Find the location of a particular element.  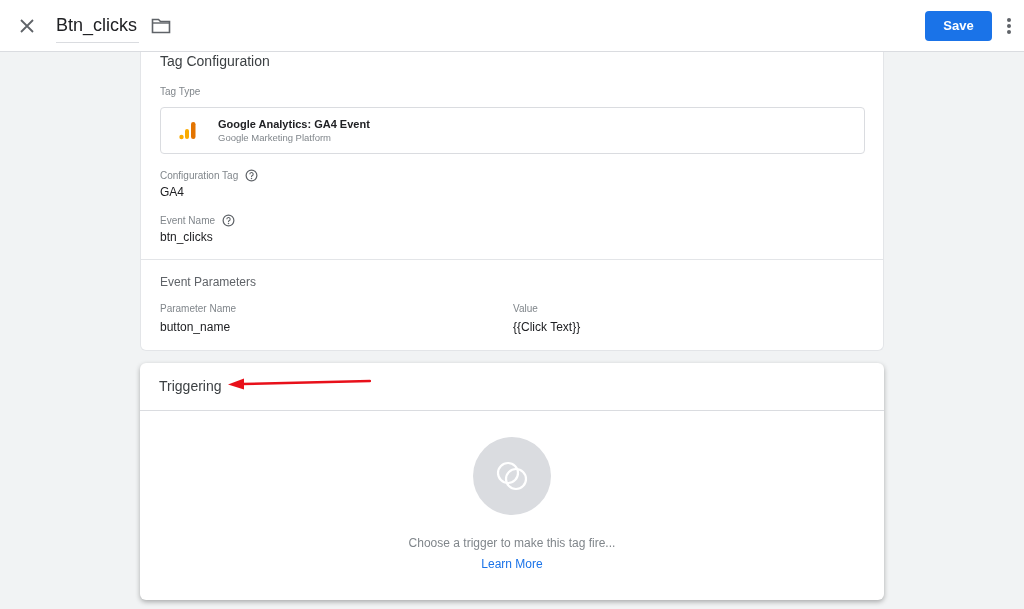

table-cell-text: {{Click Text}} is located at coordinates (547, 327).